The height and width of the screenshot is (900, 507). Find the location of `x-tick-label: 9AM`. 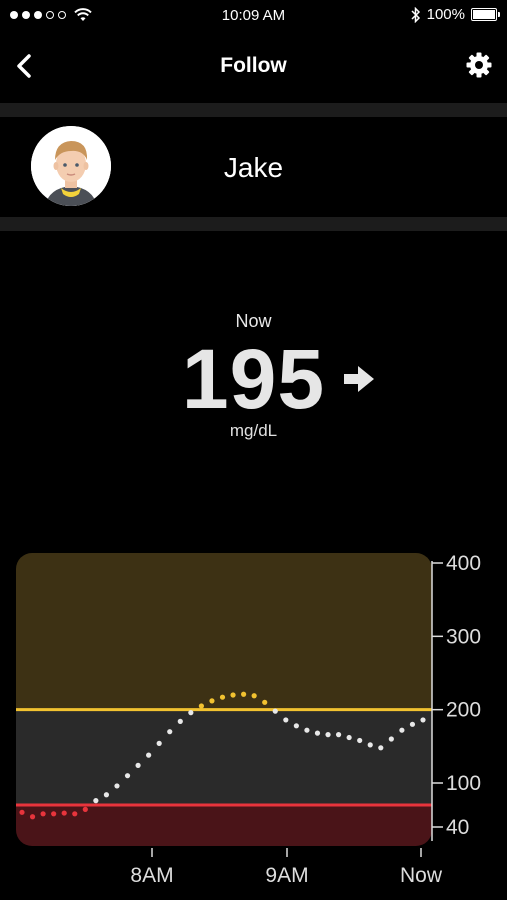

x-tick-label: 9AM is located at coordinates (286, 875).